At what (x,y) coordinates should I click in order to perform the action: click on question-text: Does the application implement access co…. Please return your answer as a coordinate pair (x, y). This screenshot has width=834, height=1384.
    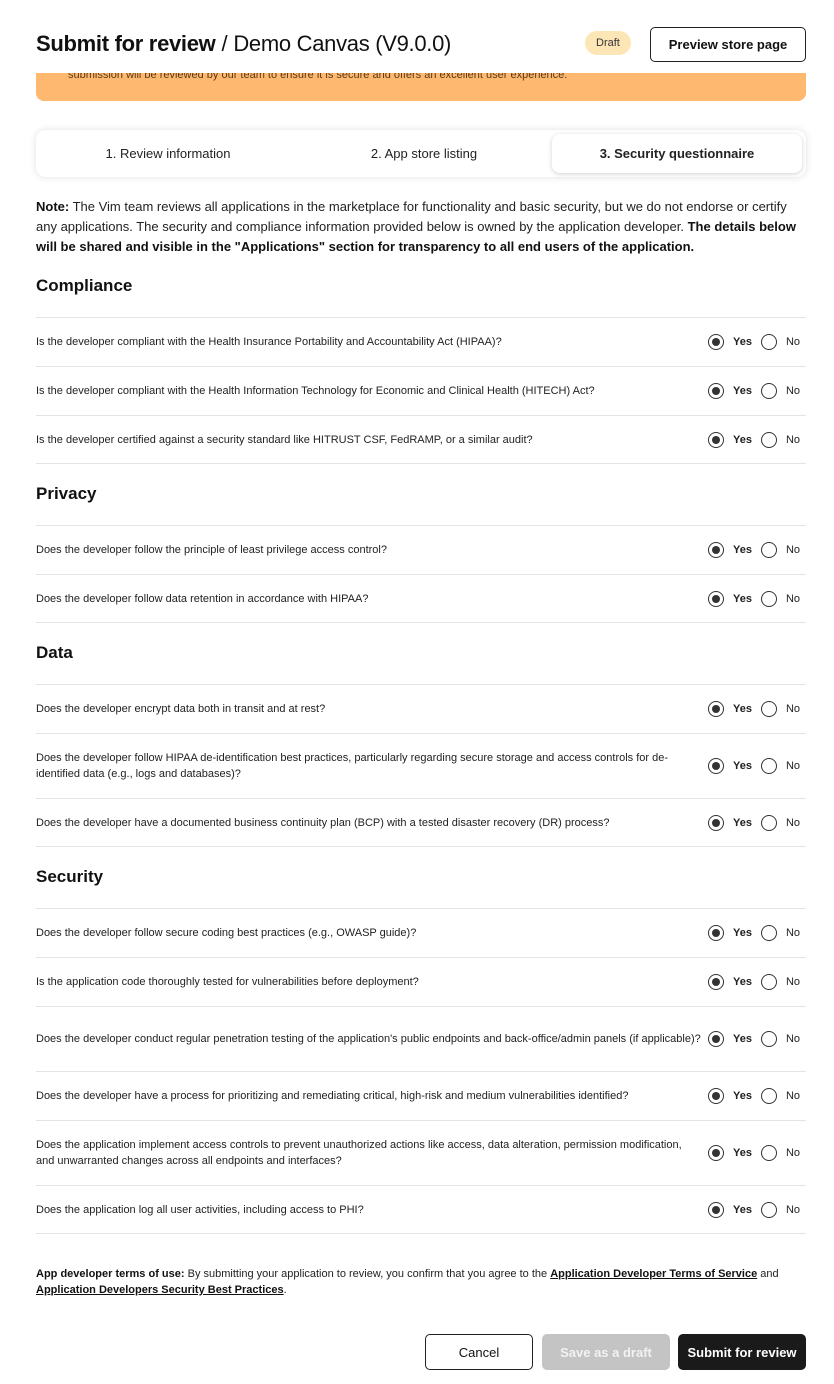
    Looking at the image, I should click on (359, 1153).